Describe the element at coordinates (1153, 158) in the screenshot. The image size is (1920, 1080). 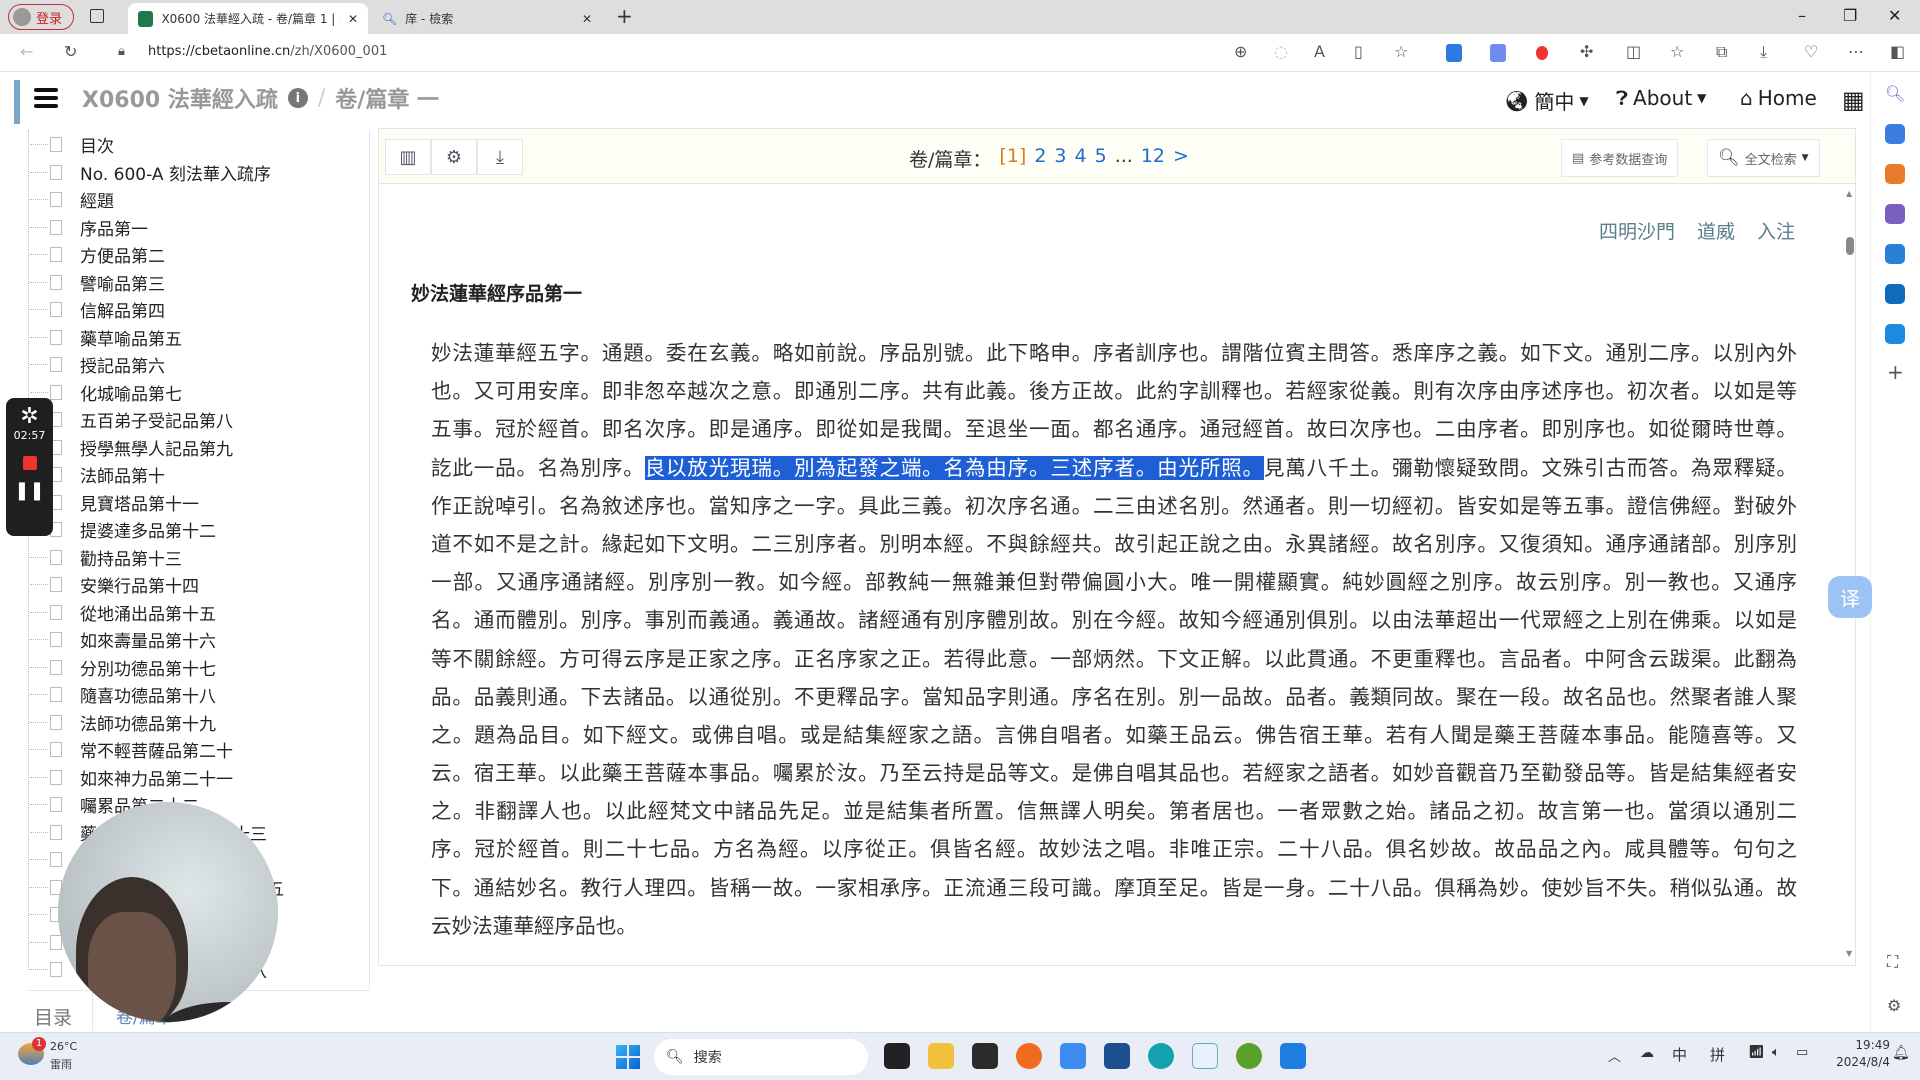
I see `pager-page-last: 12` at that location.